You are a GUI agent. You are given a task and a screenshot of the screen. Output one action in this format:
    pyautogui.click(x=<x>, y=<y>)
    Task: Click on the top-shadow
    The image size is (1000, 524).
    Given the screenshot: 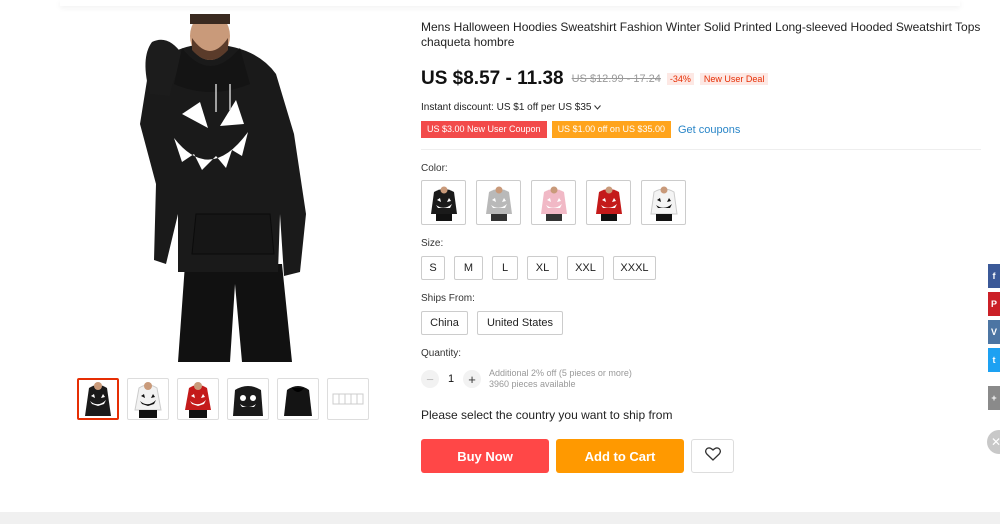 What is the action you would take?
    pyautogui.click(x=510, y=3)
    